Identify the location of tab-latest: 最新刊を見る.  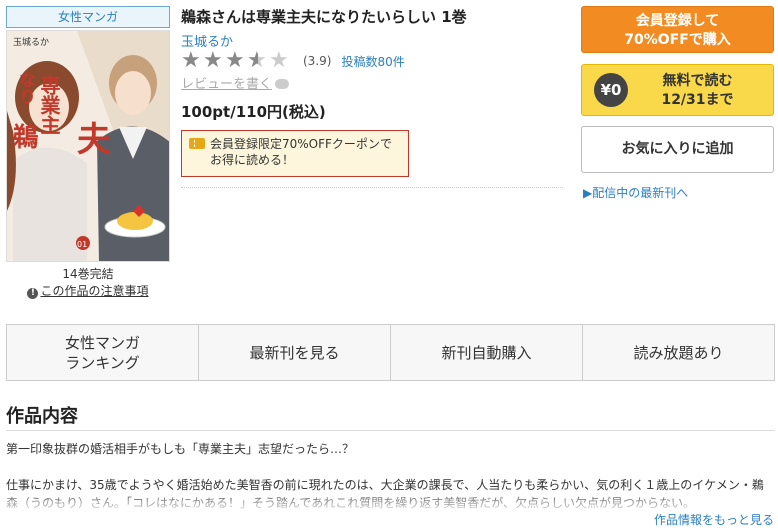
(295, 352).